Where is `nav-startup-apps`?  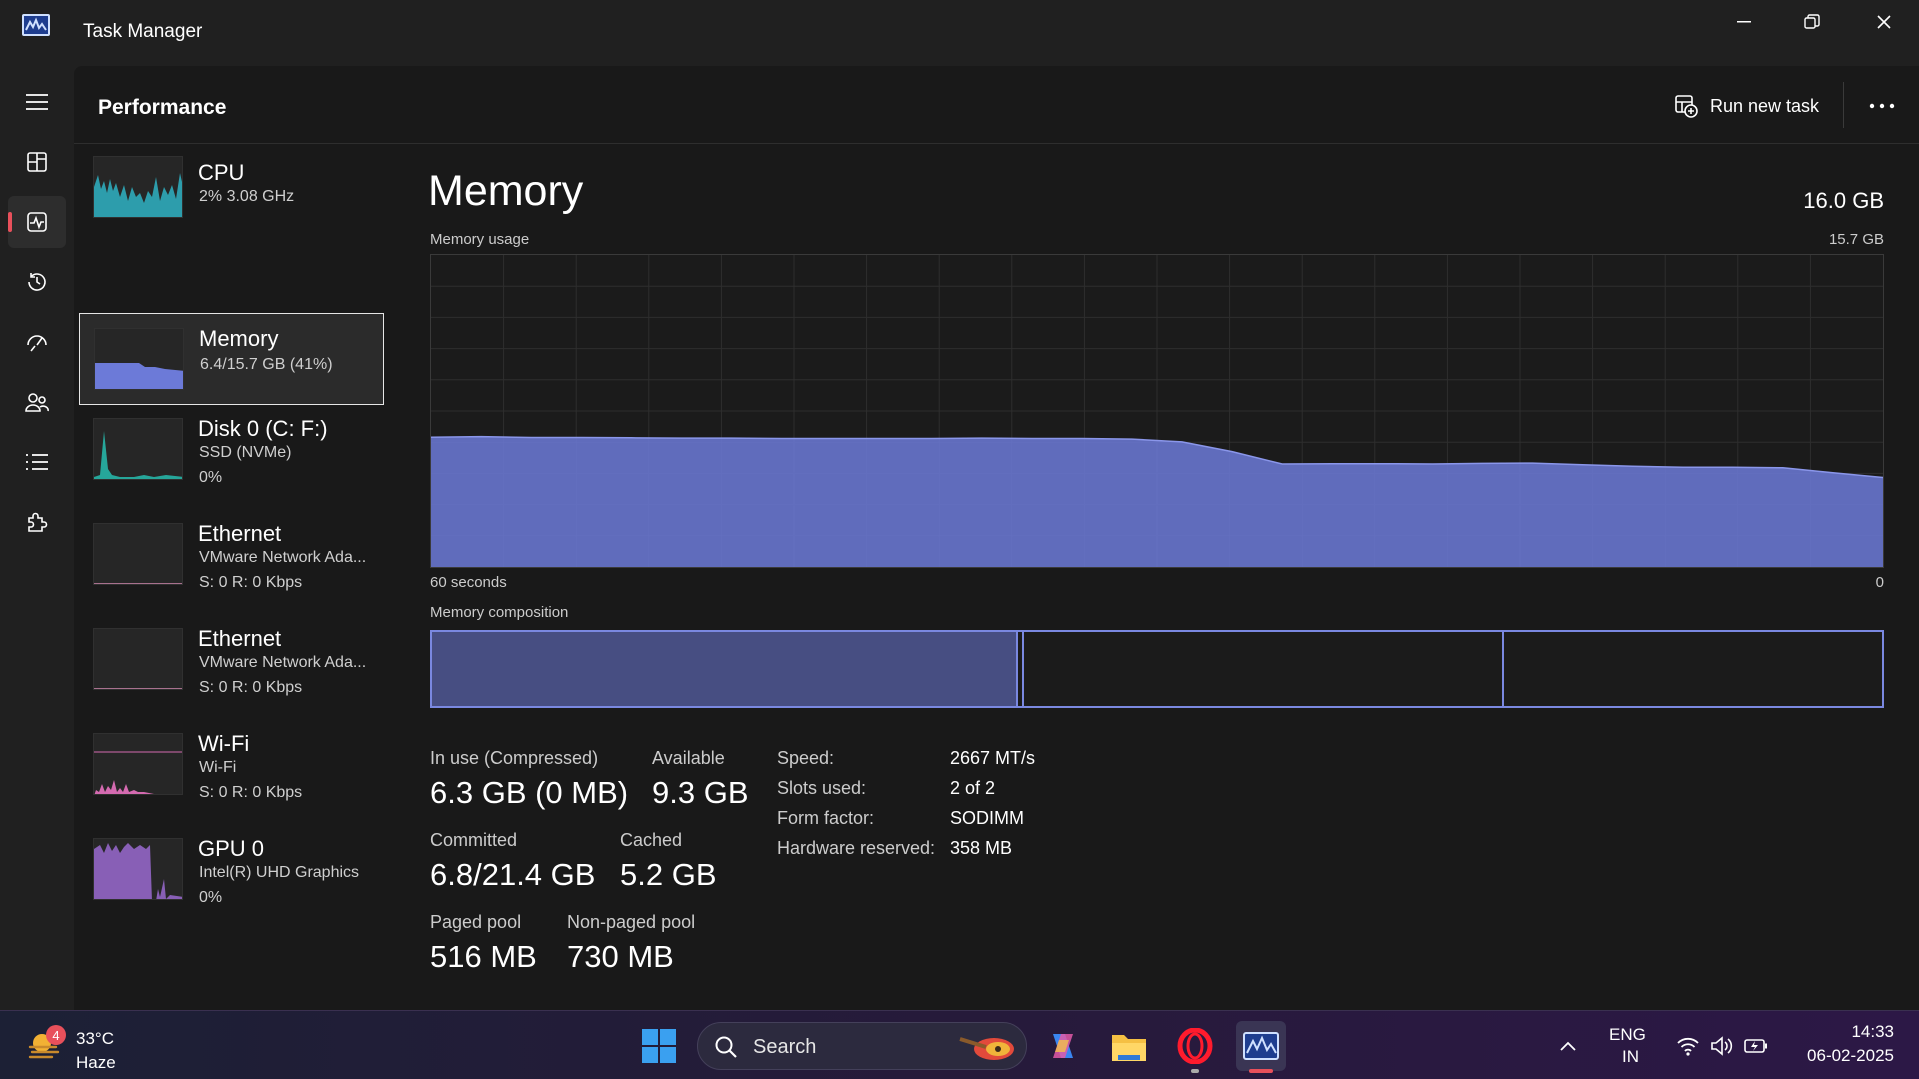
nav-startup-apps is located at coordinates (37, 342).